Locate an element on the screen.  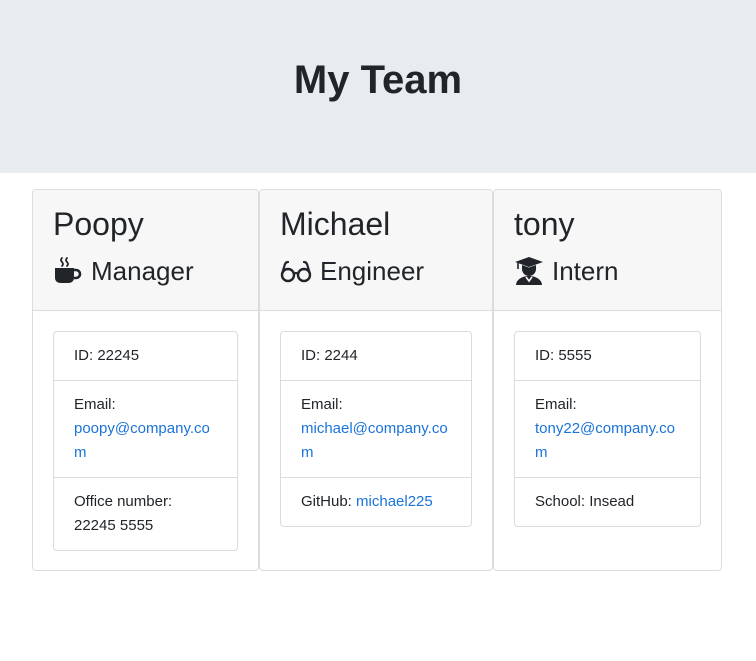
school-value: Insead is located at coordinates (612, 501).